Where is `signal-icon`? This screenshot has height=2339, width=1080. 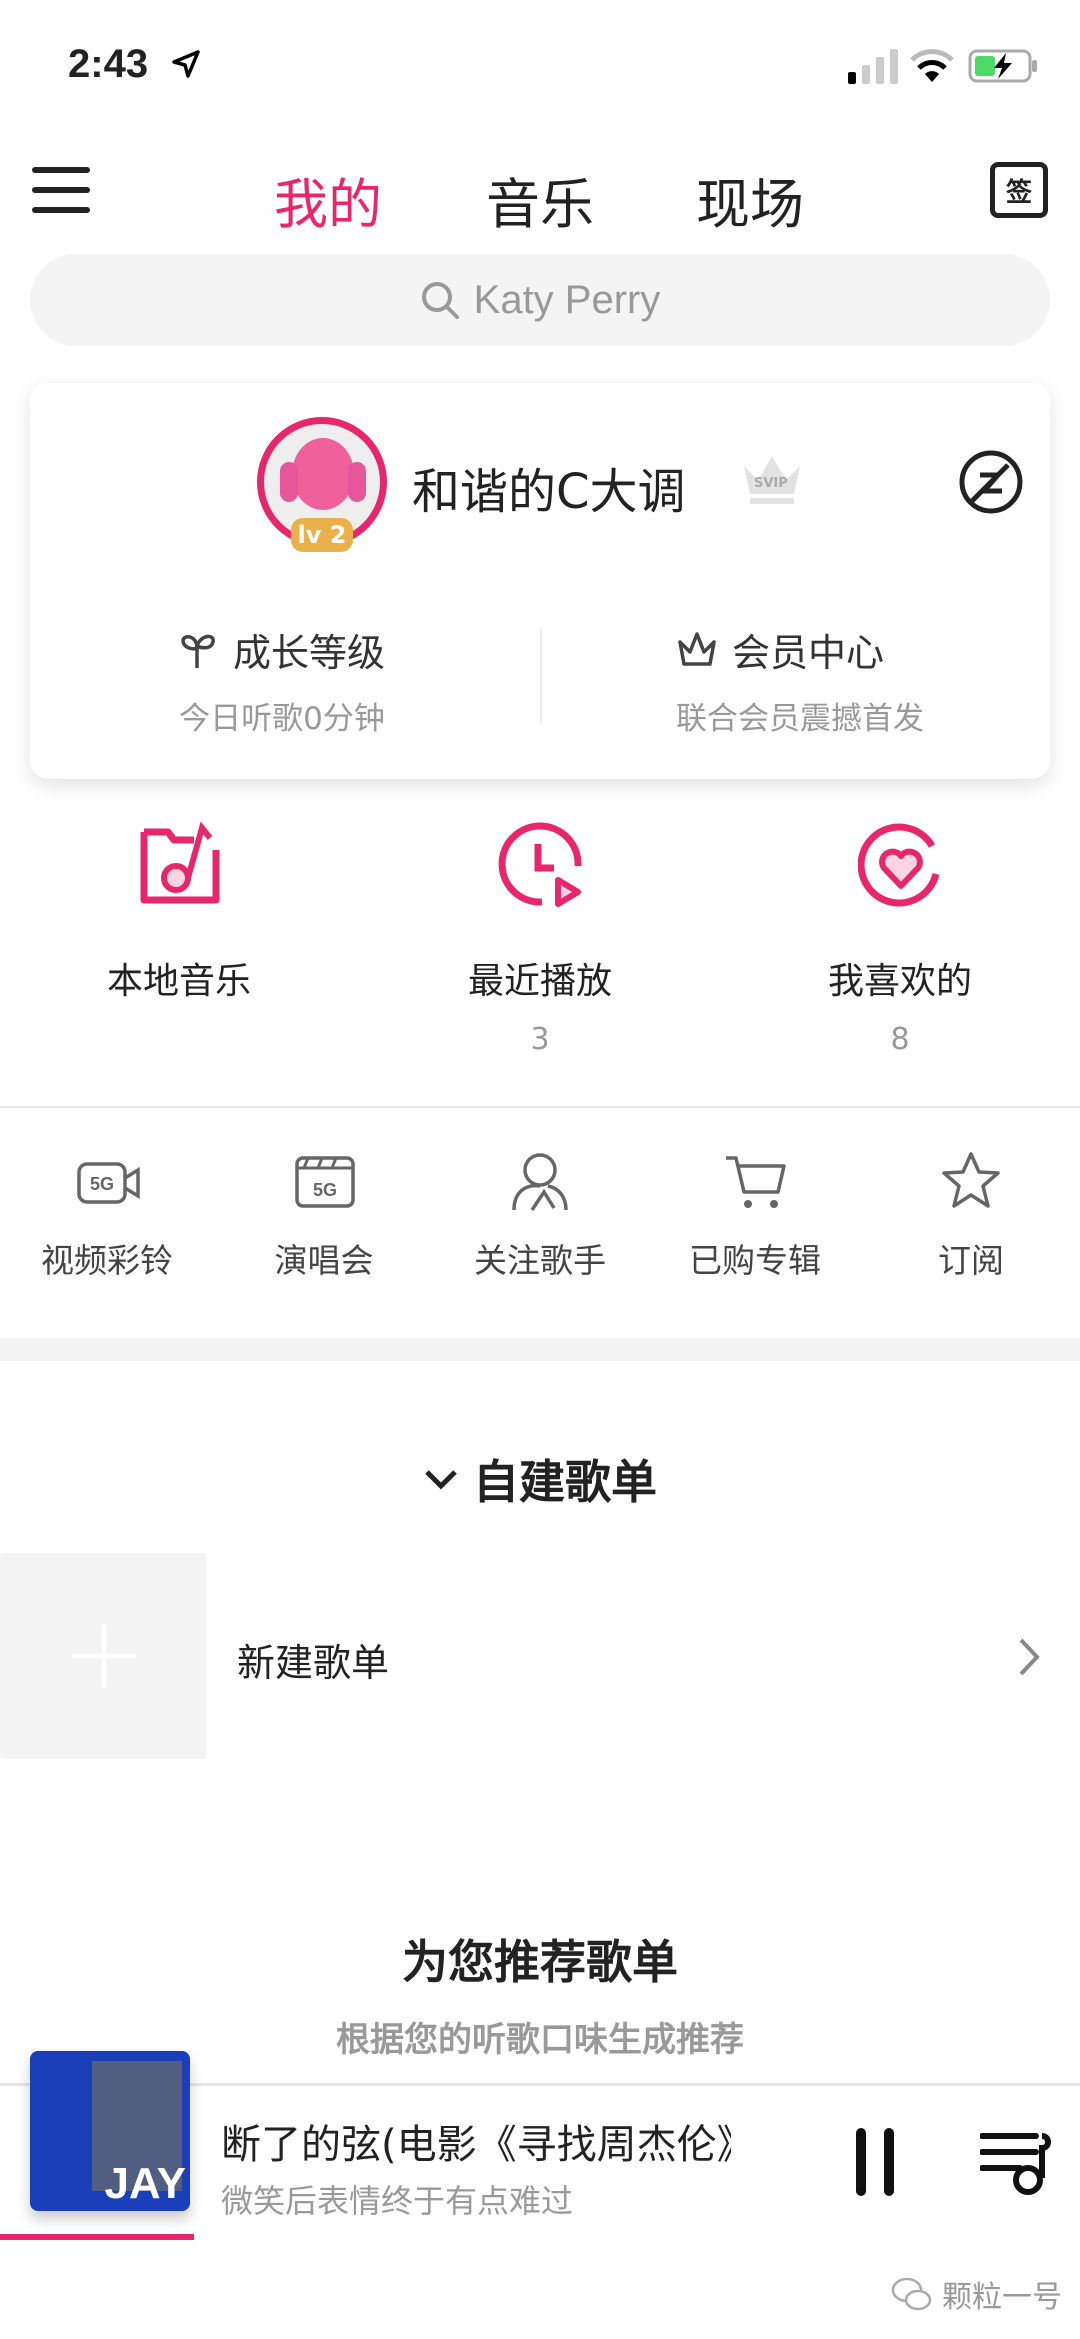
signal-icon is located at coordinates (873, 66).